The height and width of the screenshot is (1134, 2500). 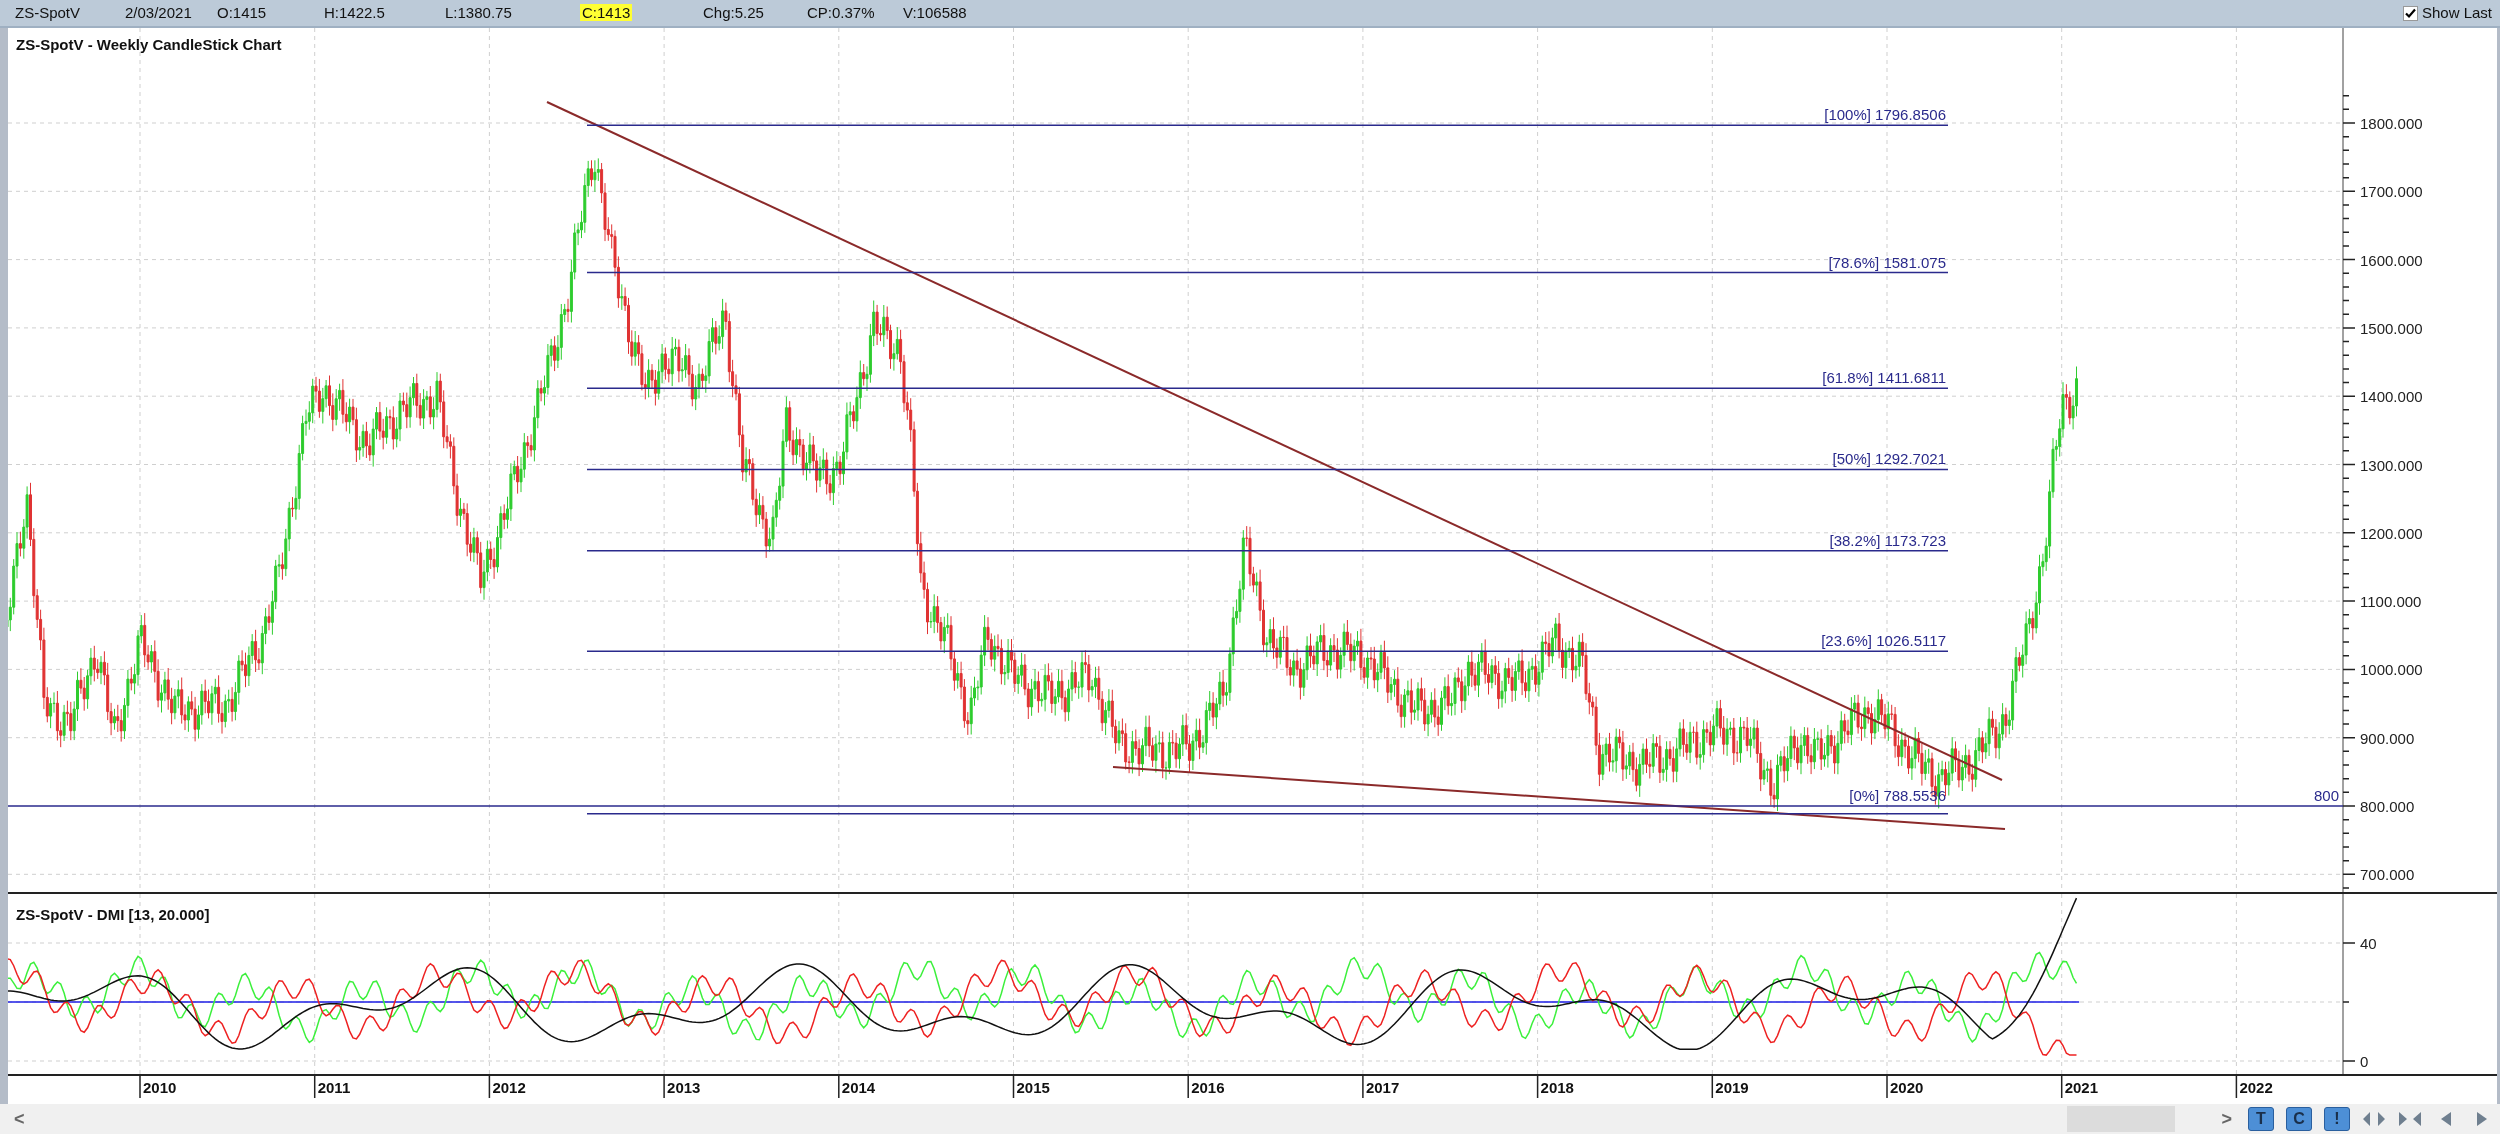 I want to click on low-value: L:1380.75, so click(x=478, y=12).